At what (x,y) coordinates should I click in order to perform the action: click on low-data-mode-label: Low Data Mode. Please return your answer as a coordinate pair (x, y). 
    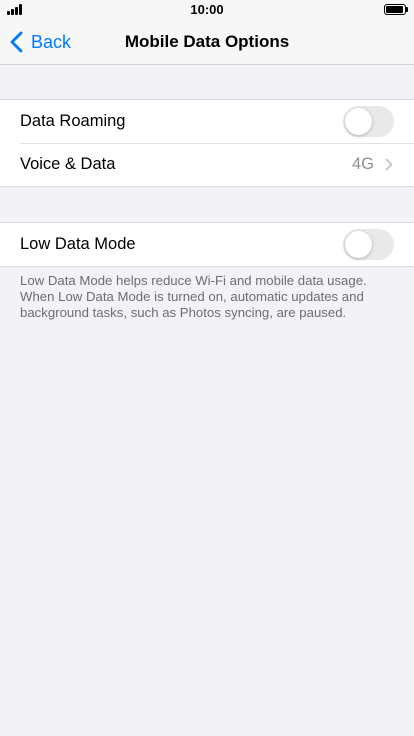
    Looking at the image, I should click on (78, 244).